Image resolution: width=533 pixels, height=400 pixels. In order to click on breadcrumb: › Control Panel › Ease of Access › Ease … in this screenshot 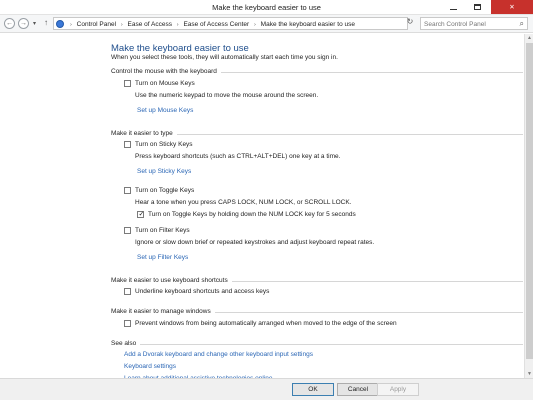, I will do `click(211, 24)`.